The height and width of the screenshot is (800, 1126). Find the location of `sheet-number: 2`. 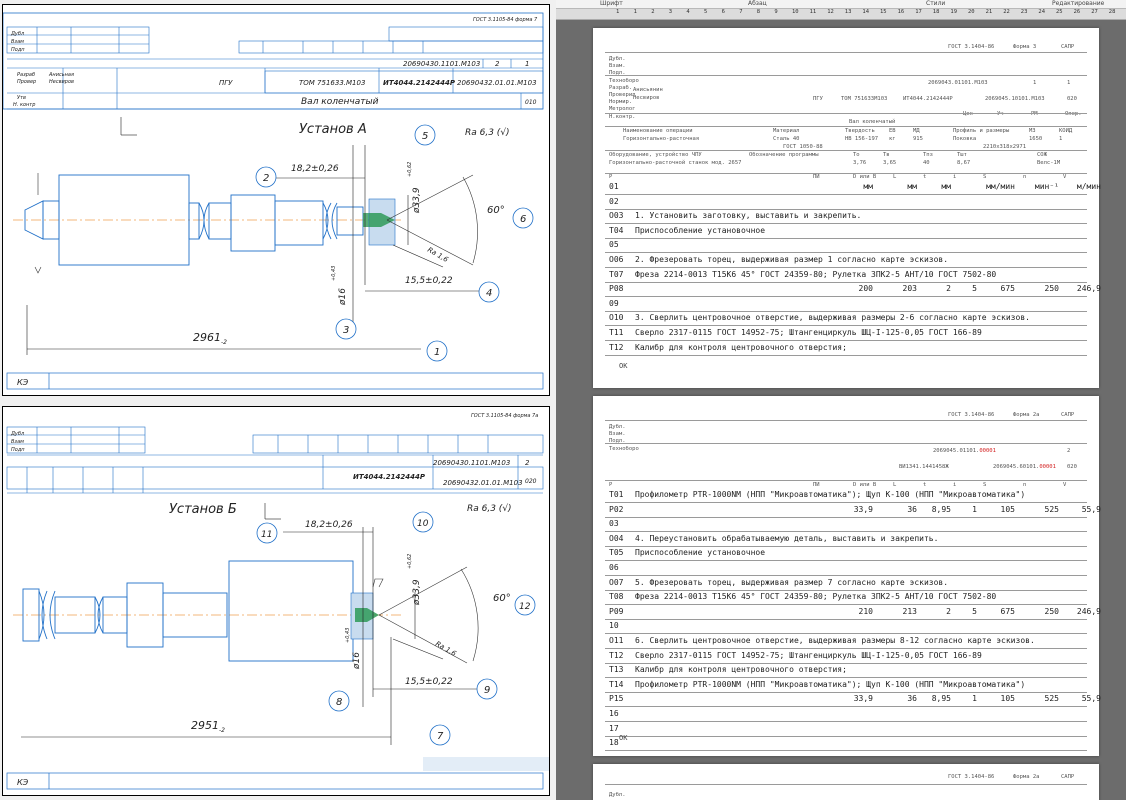

sheet-number: 2 is located at coordinates (497, 64).